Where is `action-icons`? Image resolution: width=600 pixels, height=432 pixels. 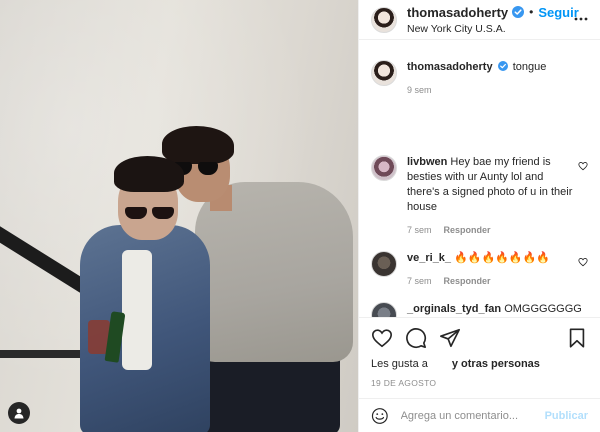 action-icons is located at coordinates (479, 338).